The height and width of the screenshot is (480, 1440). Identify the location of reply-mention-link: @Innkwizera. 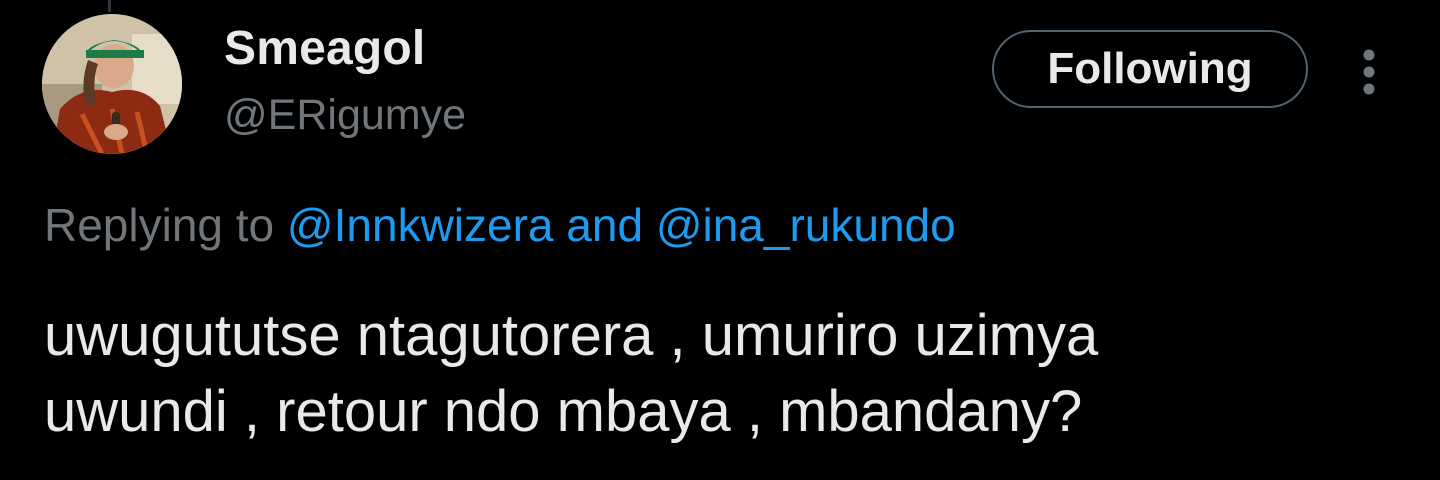
(420, 225).